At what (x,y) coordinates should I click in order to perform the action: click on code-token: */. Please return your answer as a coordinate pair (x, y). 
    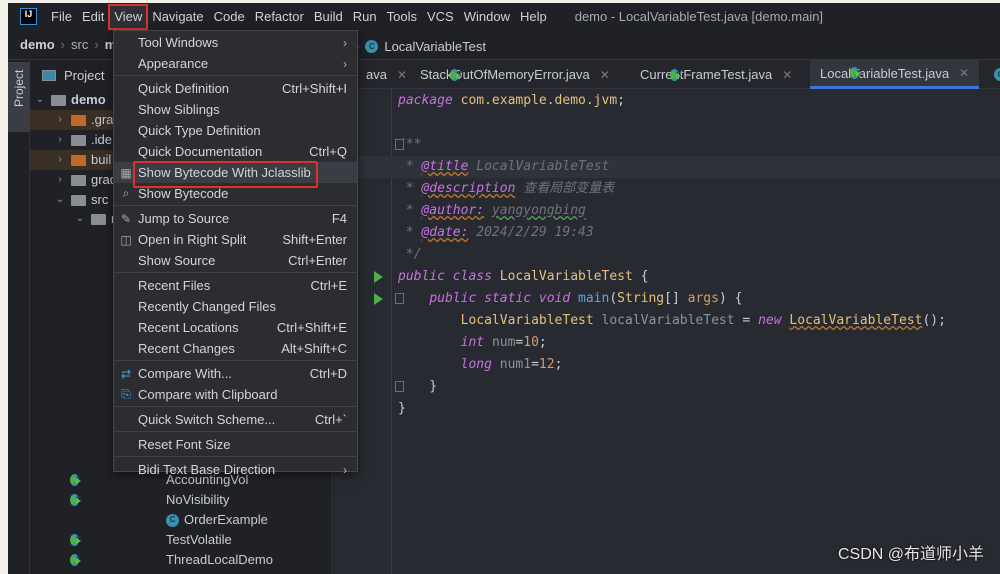
    Looking at the image, I should click on (410, 254).